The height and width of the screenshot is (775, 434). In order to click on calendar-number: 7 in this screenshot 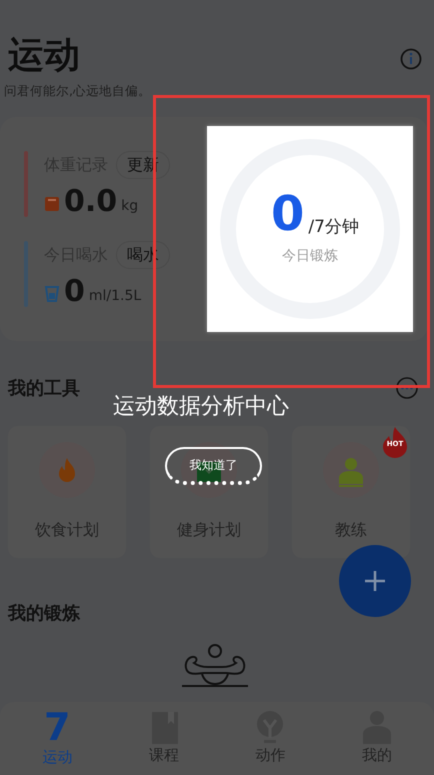, I will do `click(57, 727)`.